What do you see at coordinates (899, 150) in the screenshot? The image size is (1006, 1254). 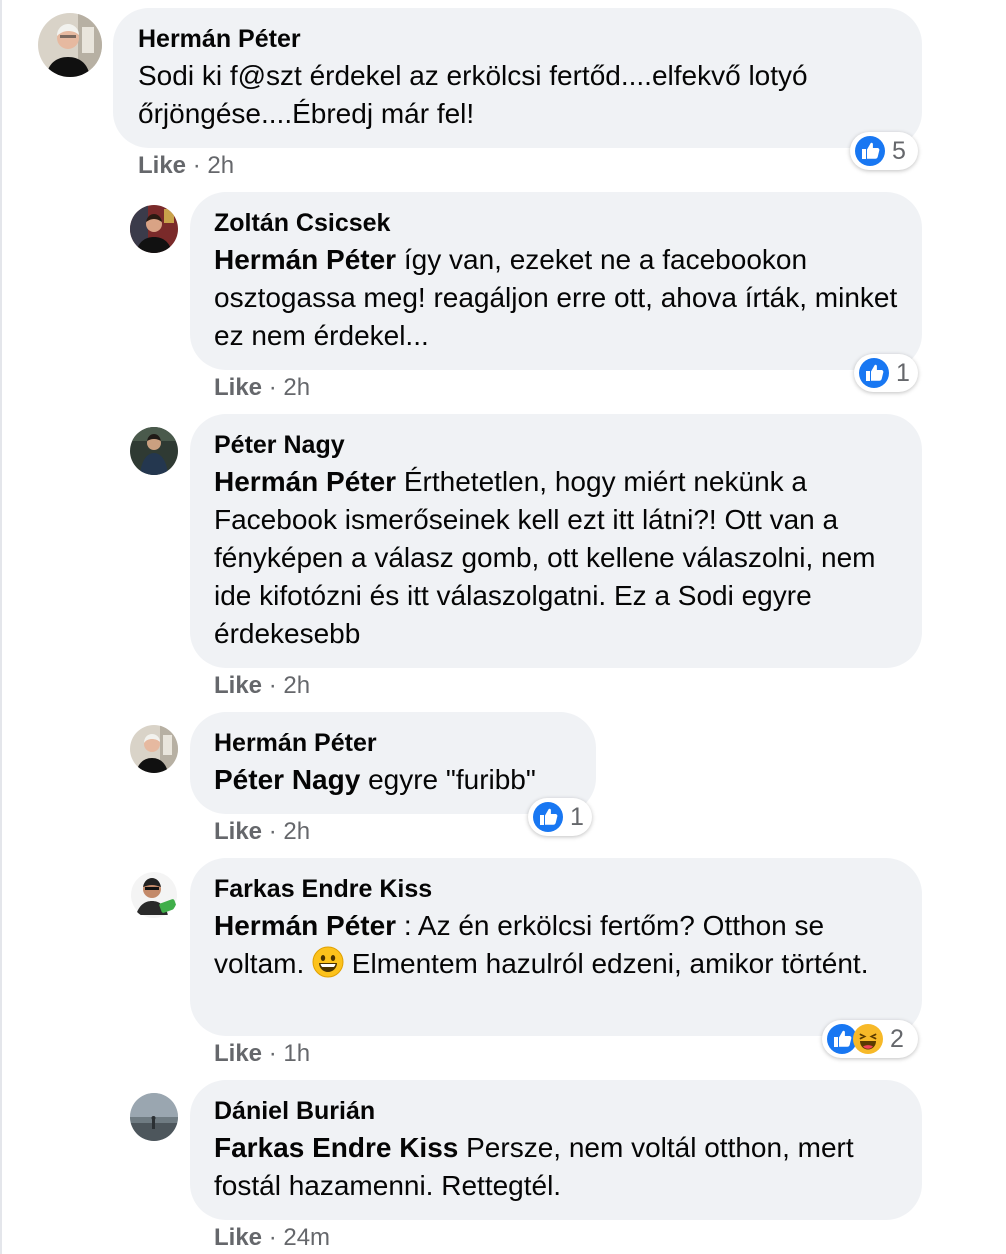 I see `reaction-count: 5` at bounding box center [899, 150].